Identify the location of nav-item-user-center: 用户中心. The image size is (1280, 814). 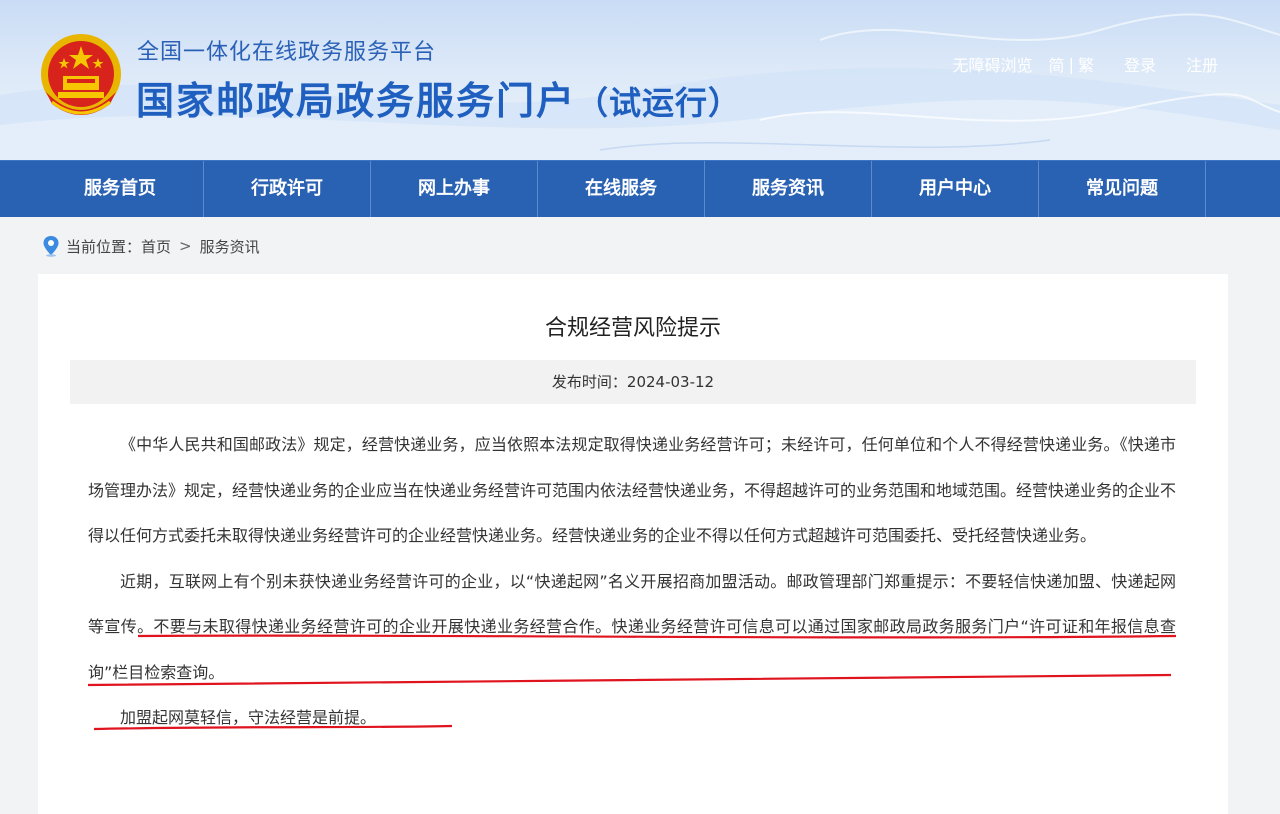
(955, 189).